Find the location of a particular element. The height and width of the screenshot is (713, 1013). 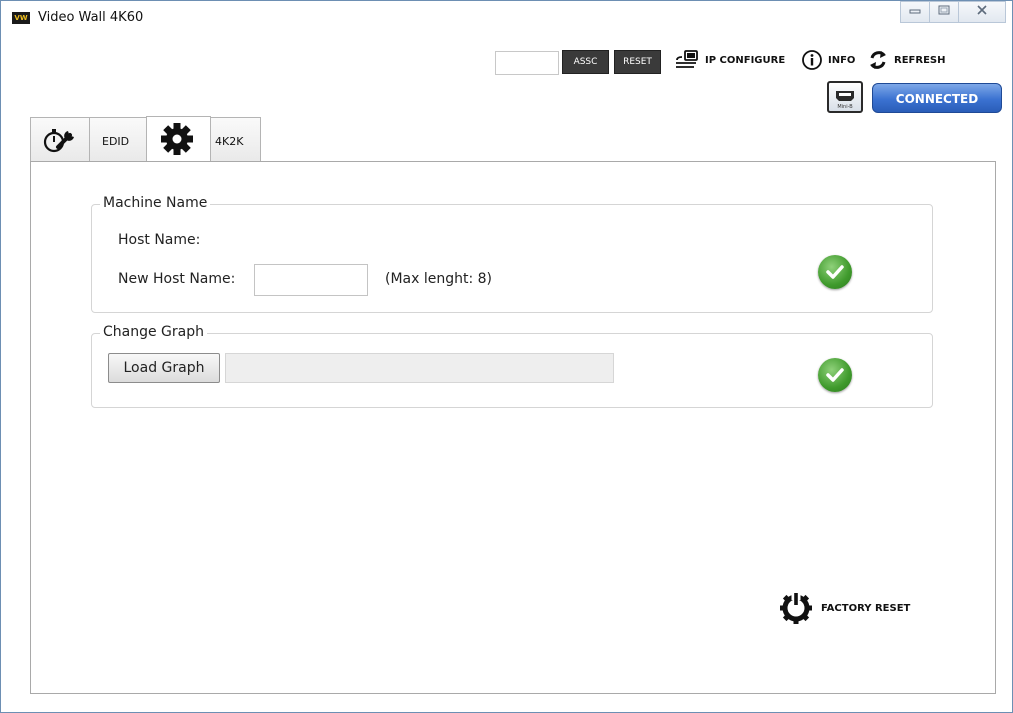

tab-edid: EDID is located at coordinates (118, 139).